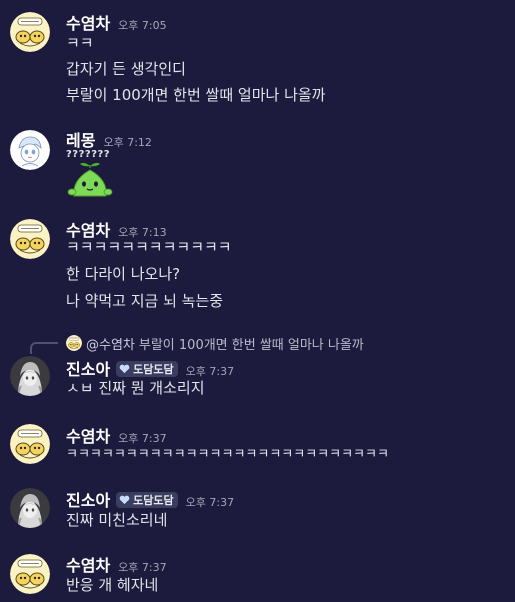  What do you see at coordinates (90, 180) in the screenshot?
I see `green-sprout-creature-sticker-icon` at bounding box center [90, 180].